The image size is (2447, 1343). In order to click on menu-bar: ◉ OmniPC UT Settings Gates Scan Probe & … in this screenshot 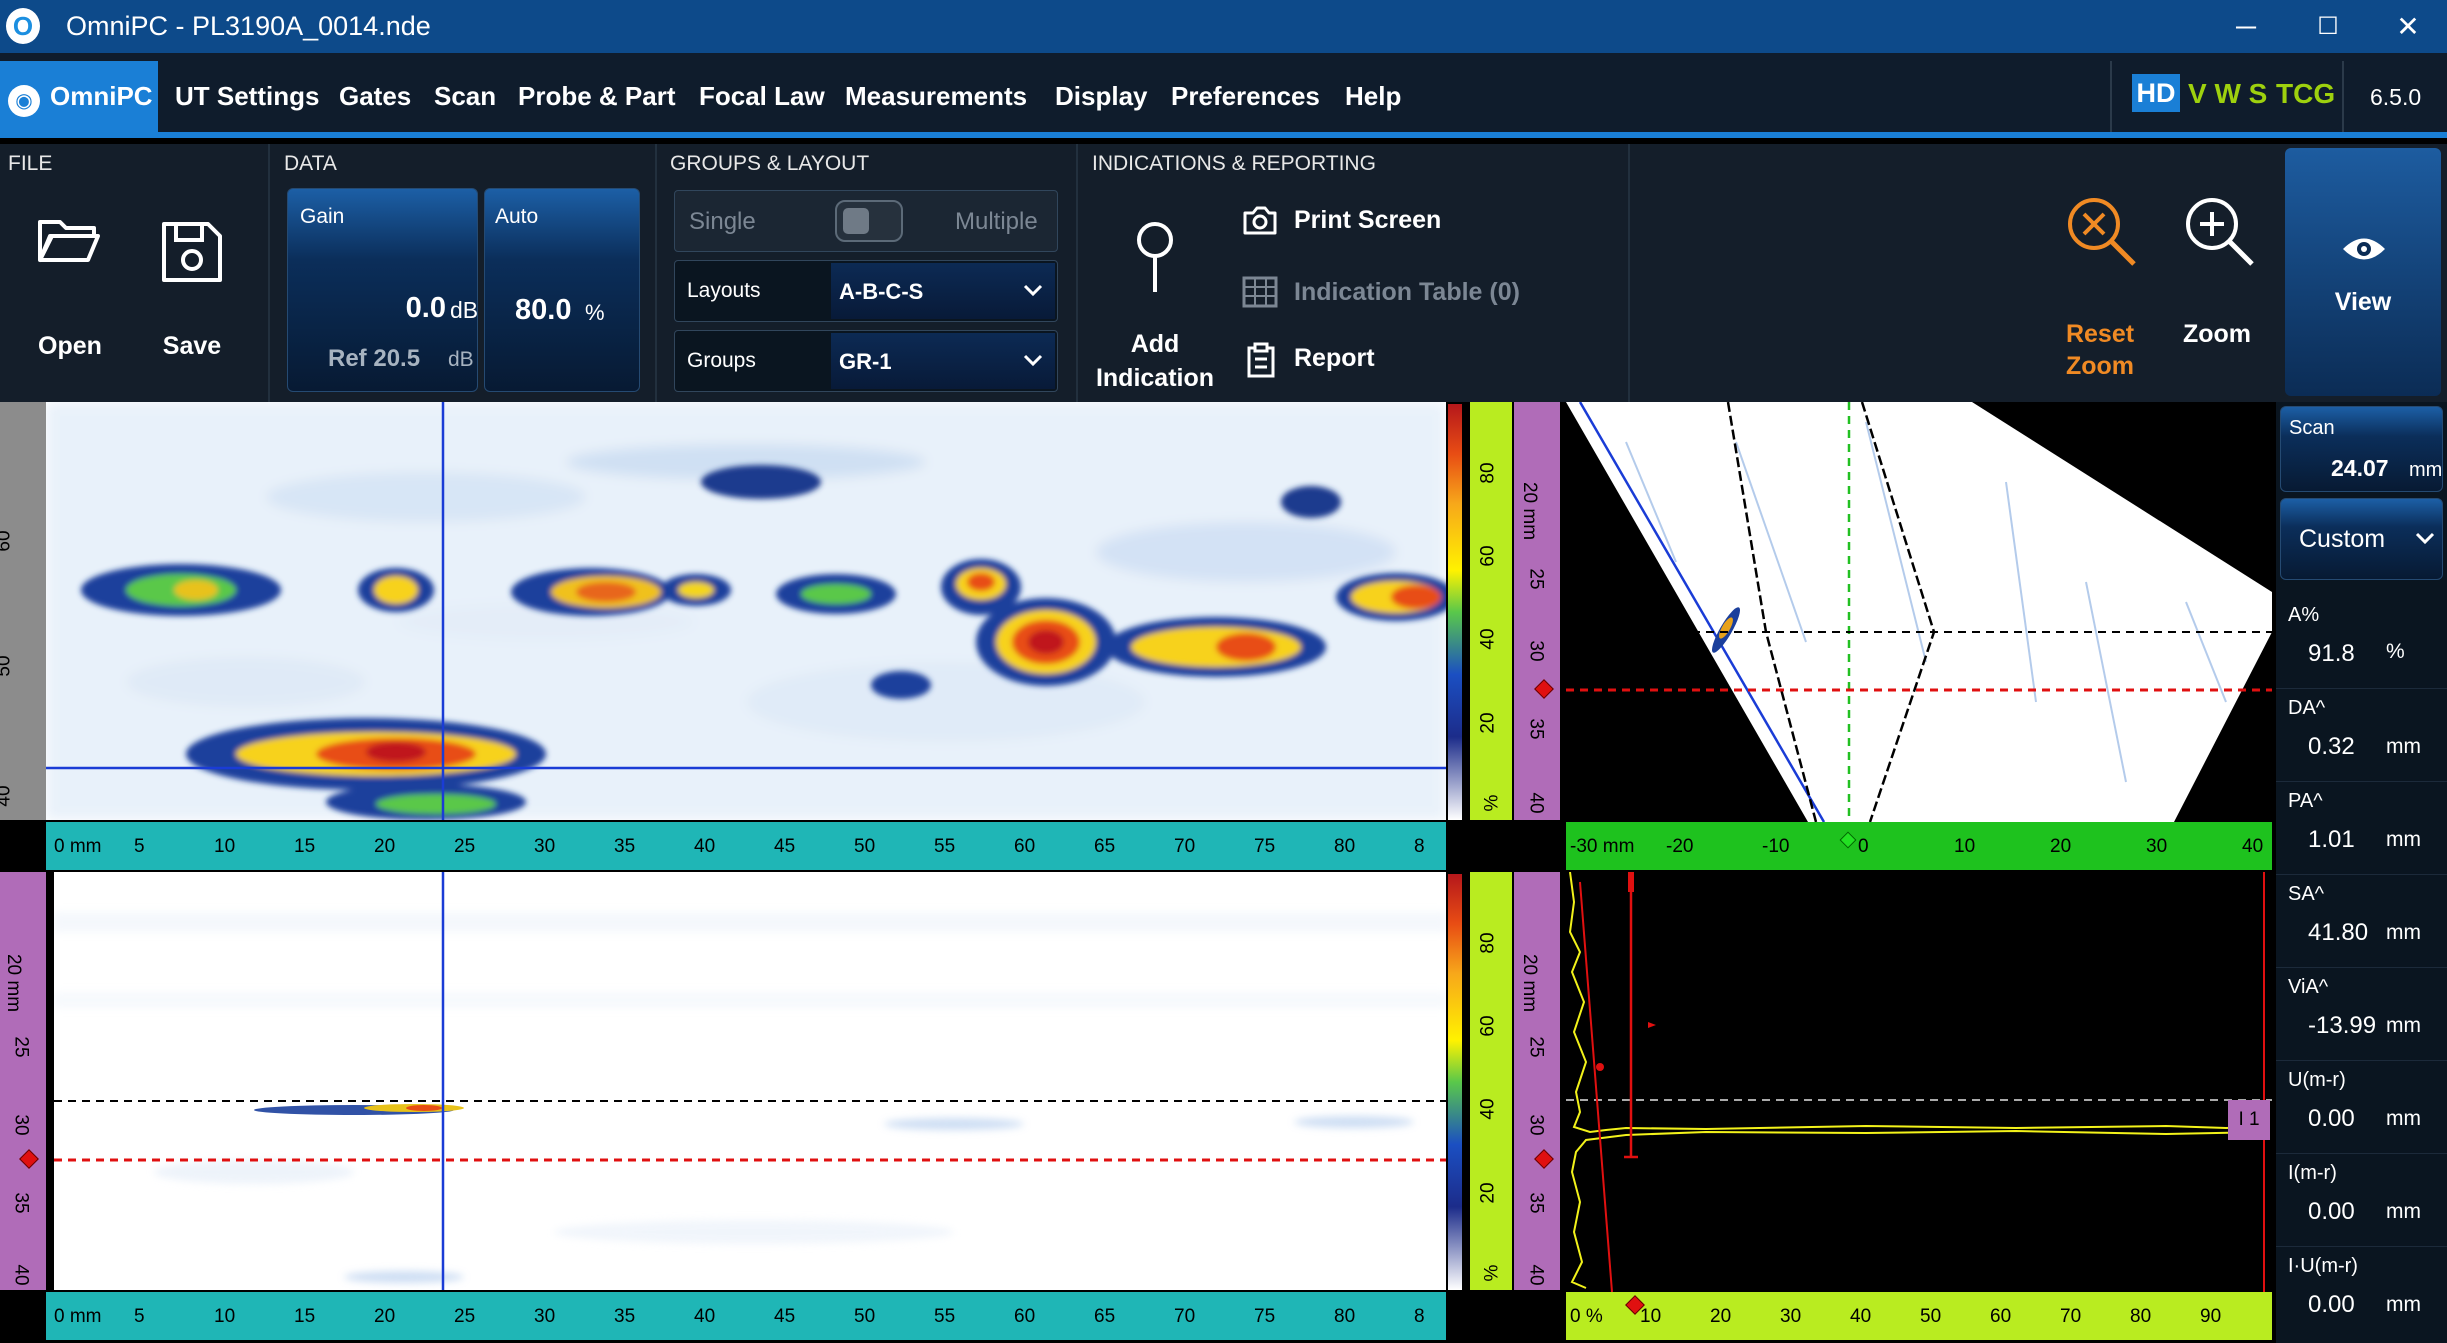, I will do `click(1223, 95)`.